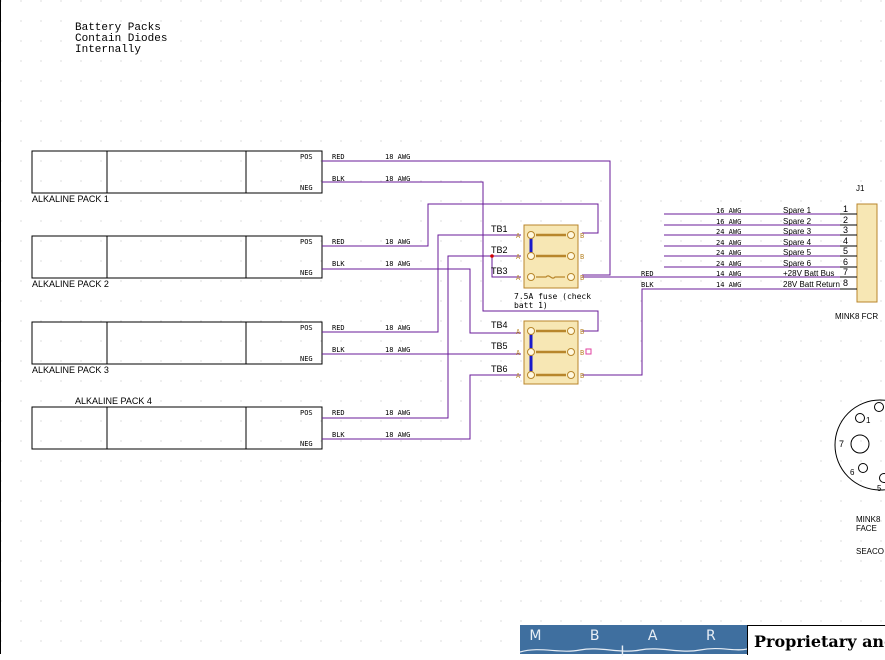 Image resolution: width=885 pixels, height=660 pixels. Describe the element at coordinates (797, 231) in the screenshot. I see `pin-name: Spare 3` at that location.